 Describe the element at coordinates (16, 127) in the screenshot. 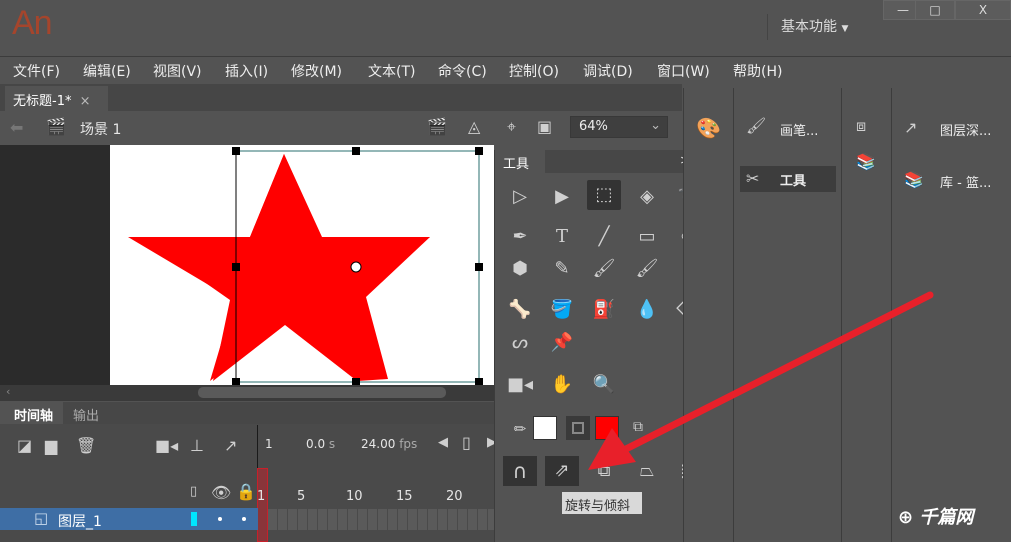

I see `back-arrow-icon: ⬅` at that location.